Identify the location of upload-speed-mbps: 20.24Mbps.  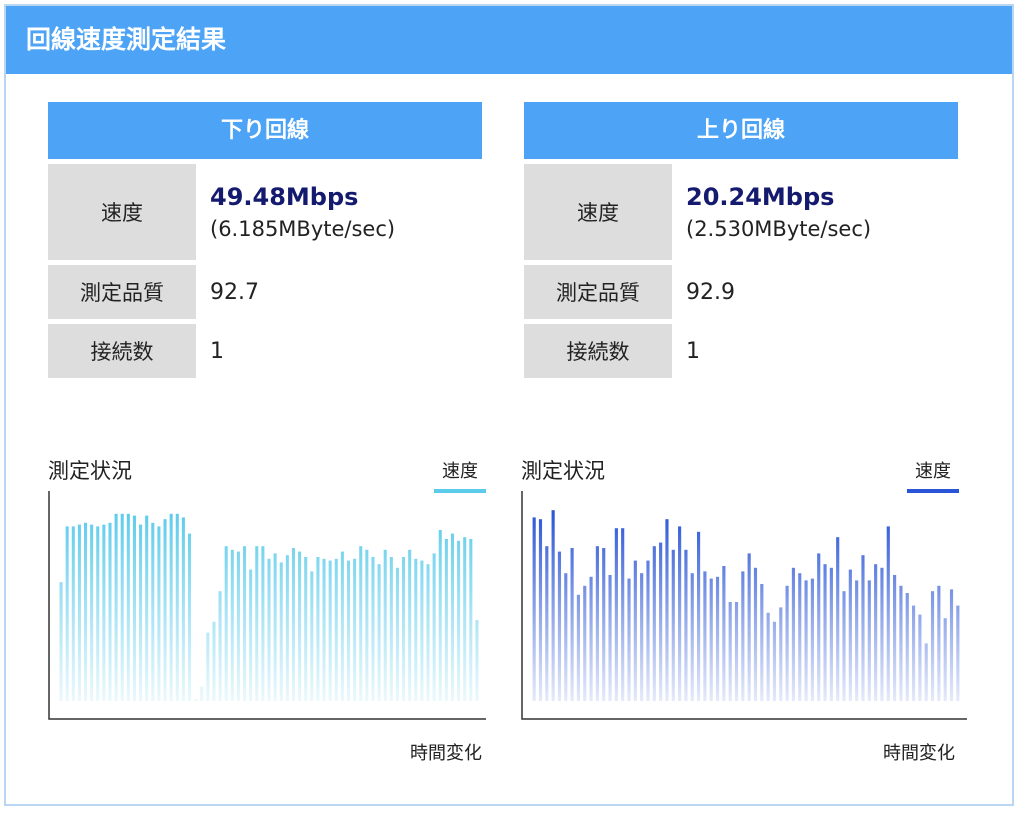
(760, 197).